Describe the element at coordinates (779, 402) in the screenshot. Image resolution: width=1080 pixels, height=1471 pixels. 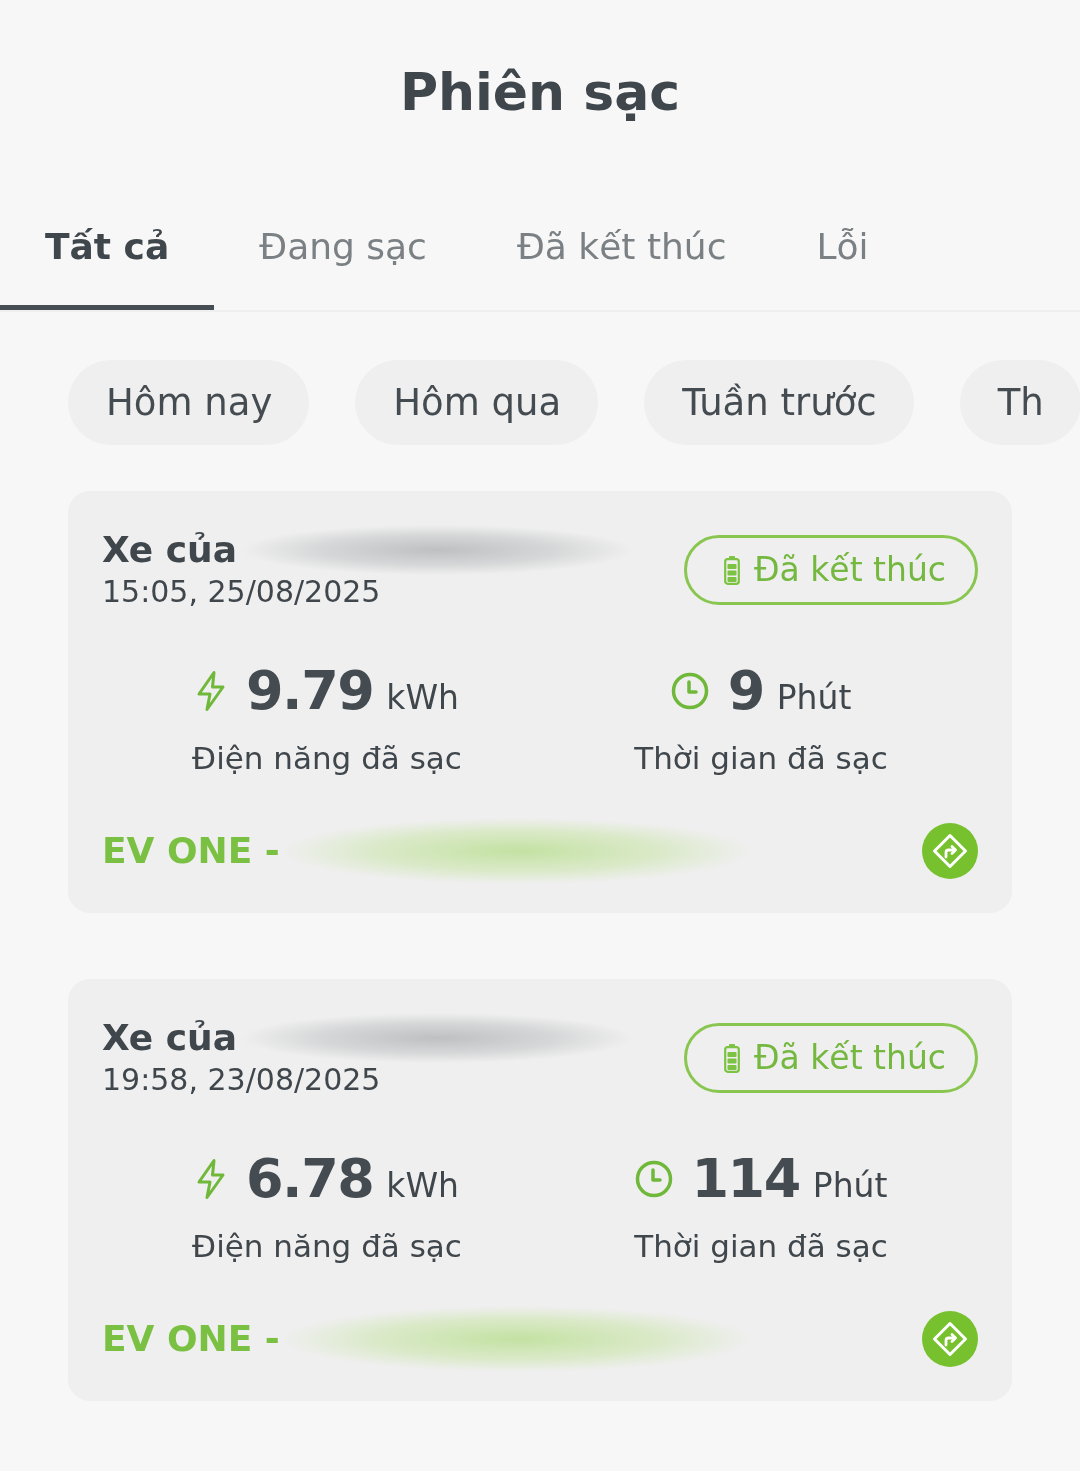
I see `filter-chip: Tuần trước` at that location.